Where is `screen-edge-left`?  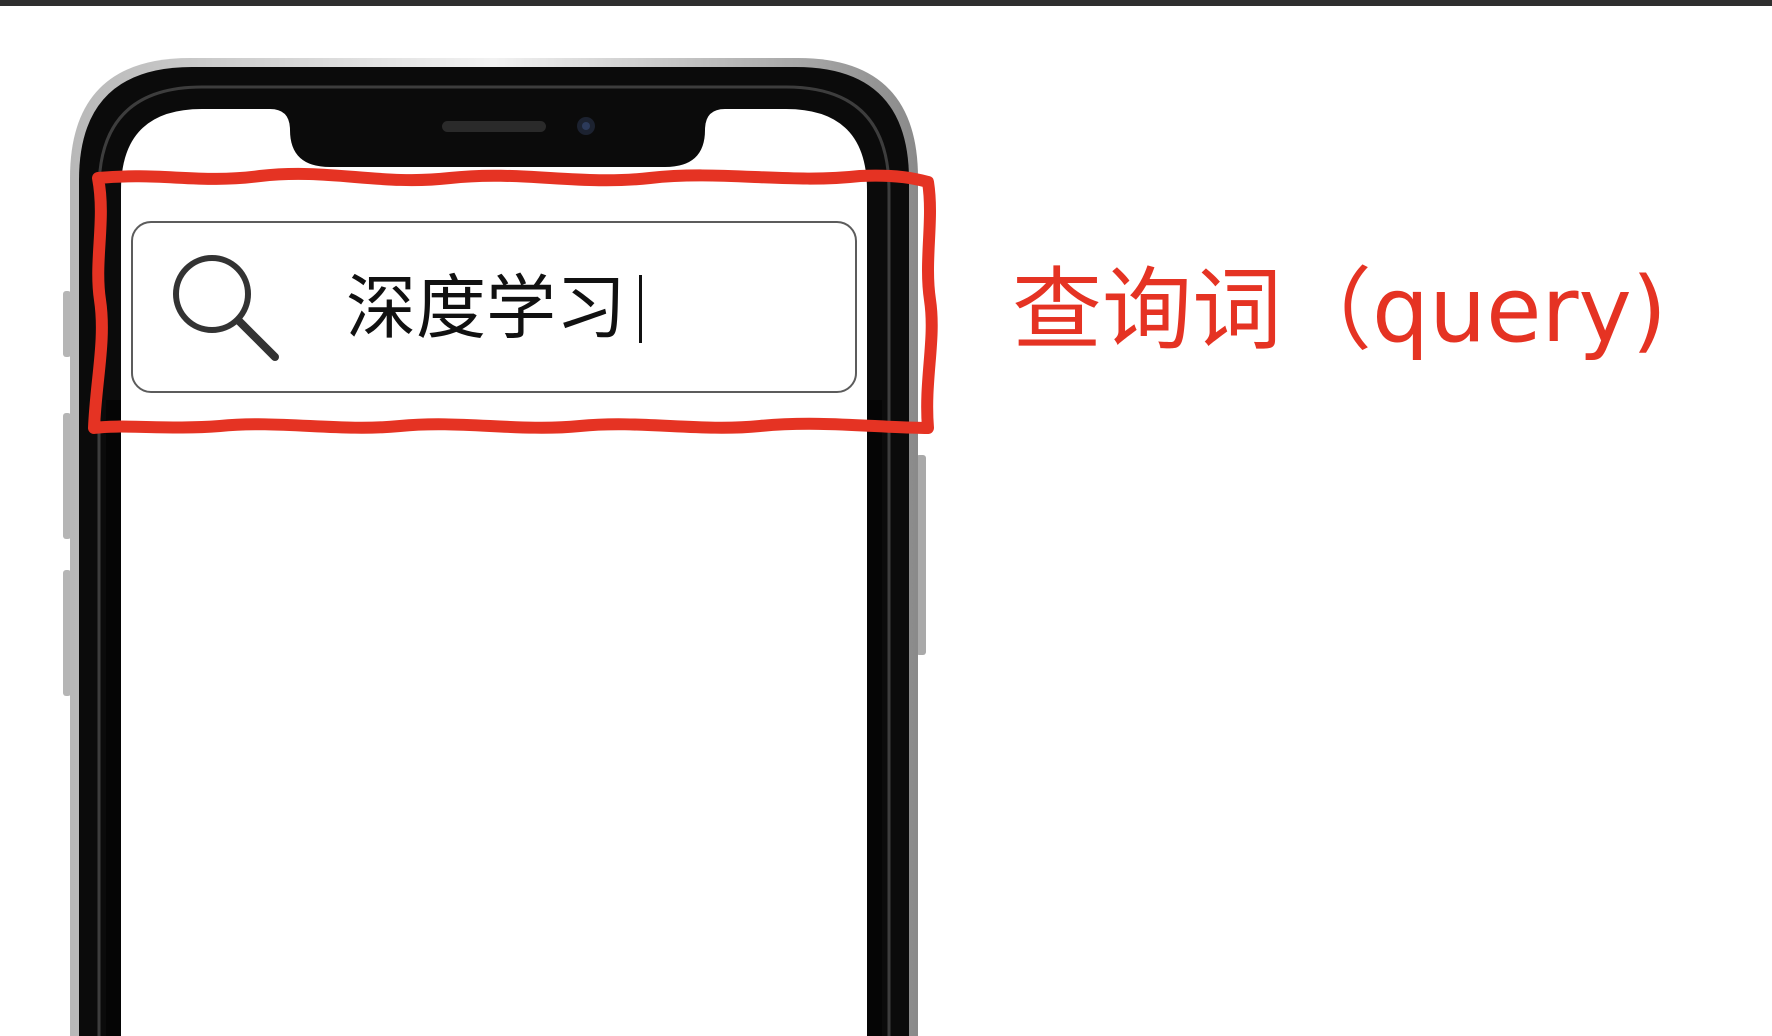 screen-edge-left is located at coordinates (113, 718).